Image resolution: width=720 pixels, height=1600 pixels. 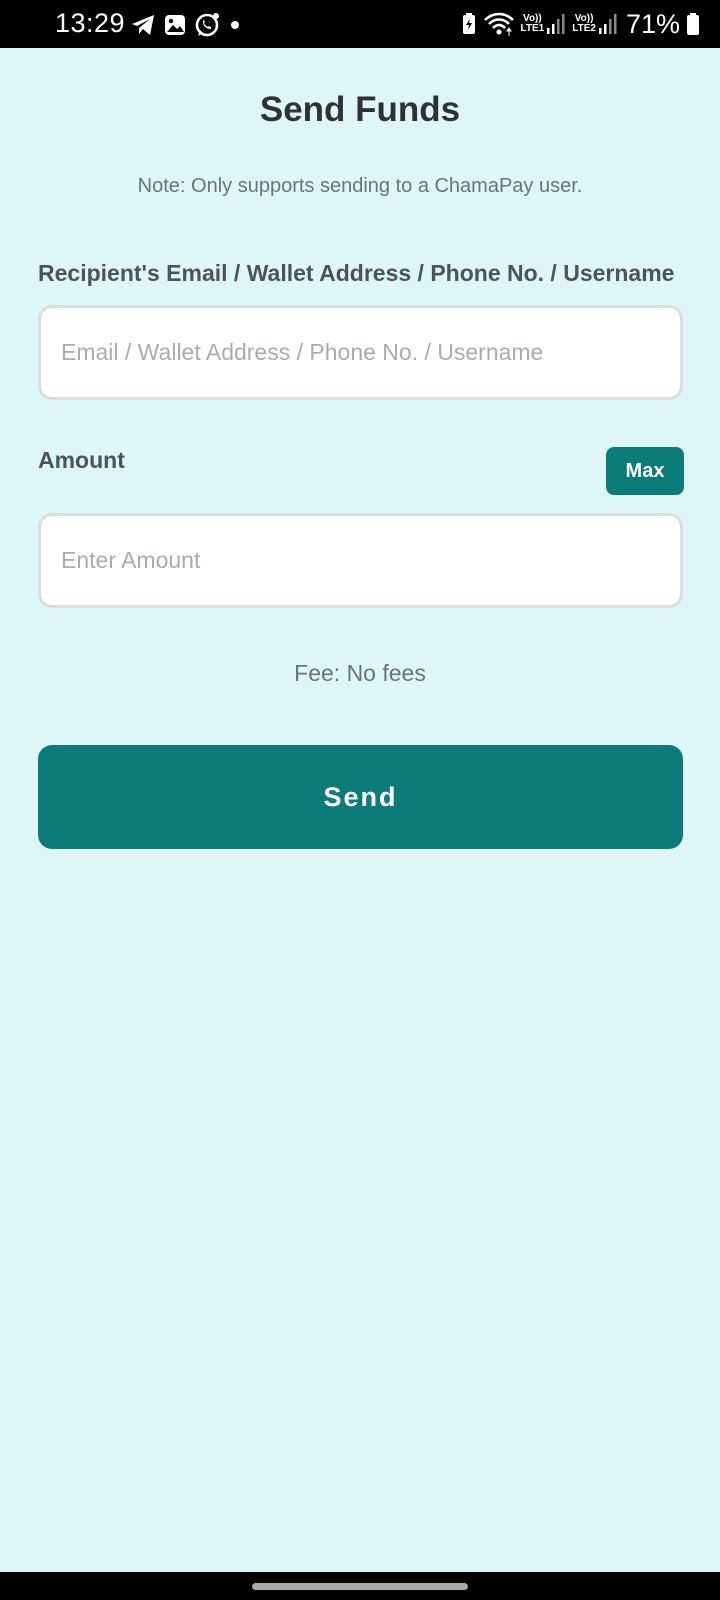 I want to click on system-icons: Vo)) LTE1 Vo)) LTE2 71%, so click(x=590, y=24).